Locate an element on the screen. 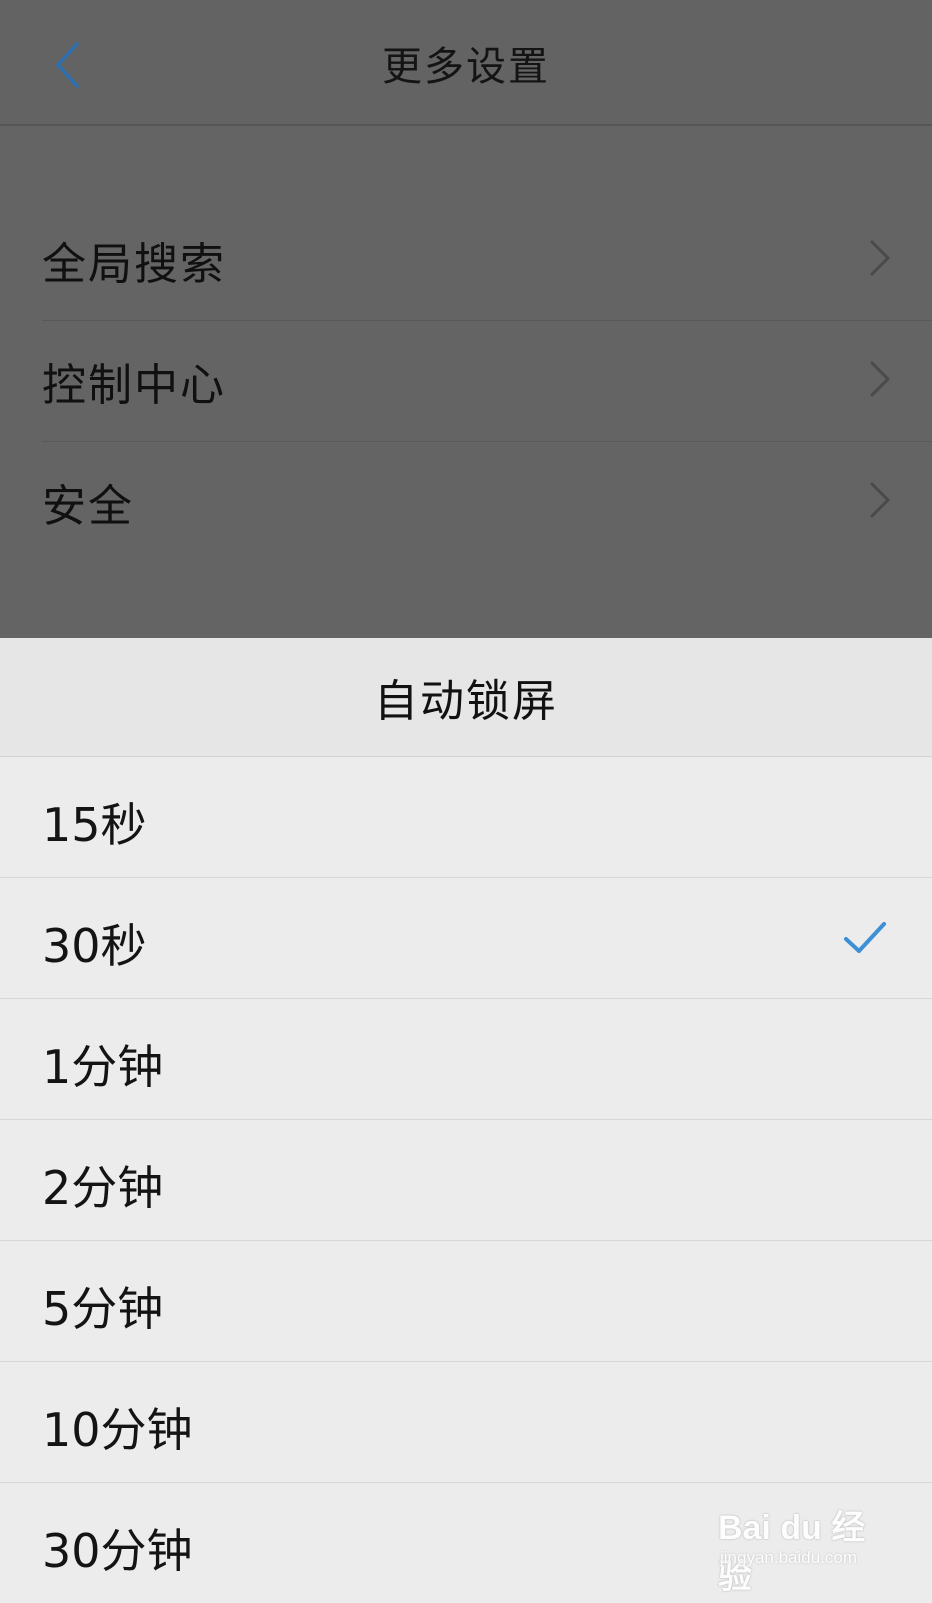 This screenshot has height=1603, width=932. option-1-minute: 1分钟 is located at coordinates (466, 1059).